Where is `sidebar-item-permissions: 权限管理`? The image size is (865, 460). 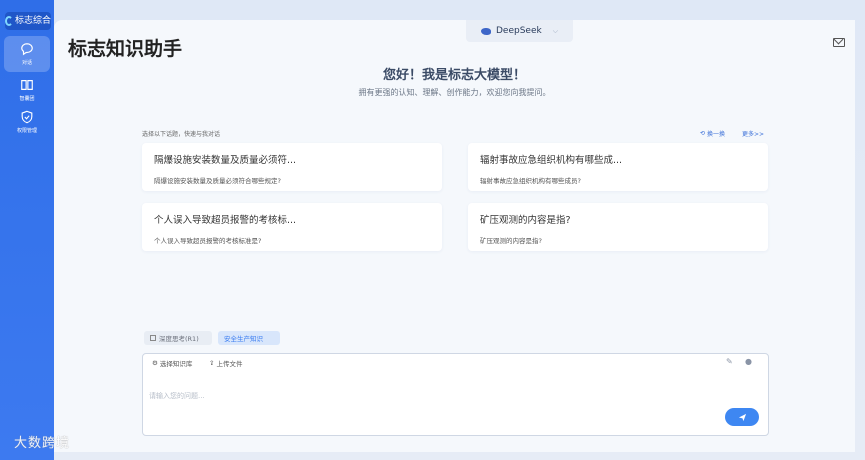
sidebar-item-permissions: 权限管理 is located at coordinates (27, 122).